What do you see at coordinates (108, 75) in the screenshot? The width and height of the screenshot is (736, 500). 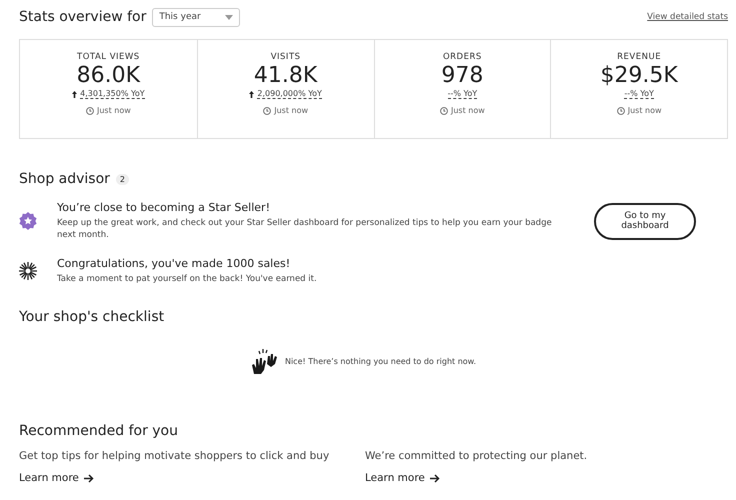 I see `stat-value: 86.0K` at bounding box center [108, 75].